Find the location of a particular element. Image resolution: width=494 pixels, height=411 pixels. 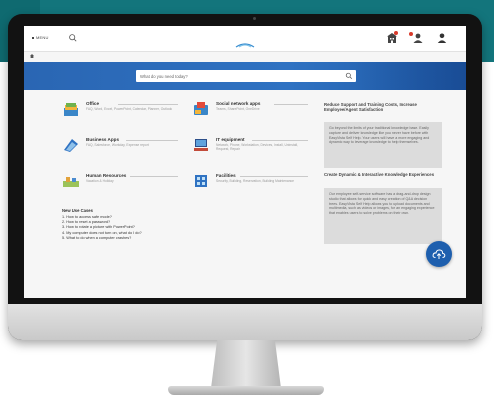

tile-title: Office is located at coordinates (93, 103).